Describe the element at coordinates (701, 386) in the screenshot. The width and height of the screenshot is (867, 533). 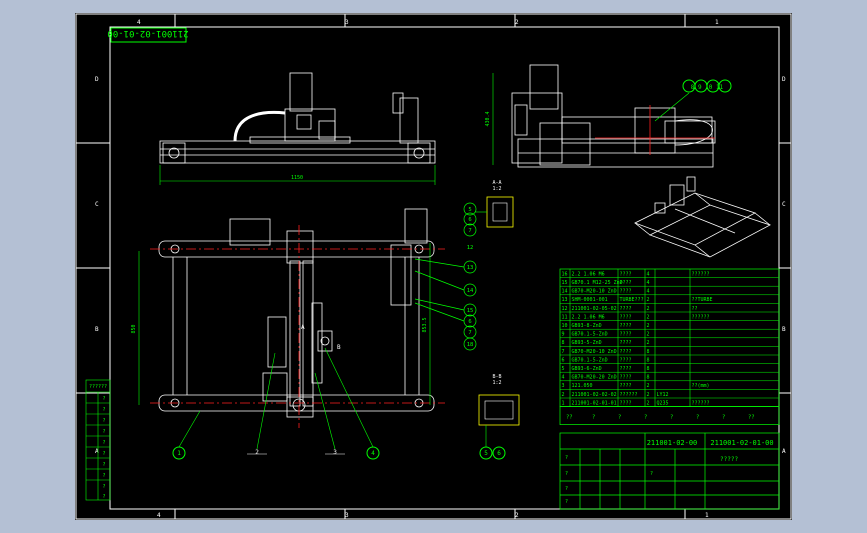
I see `bom-cell-note: ??(mm)` at that location.